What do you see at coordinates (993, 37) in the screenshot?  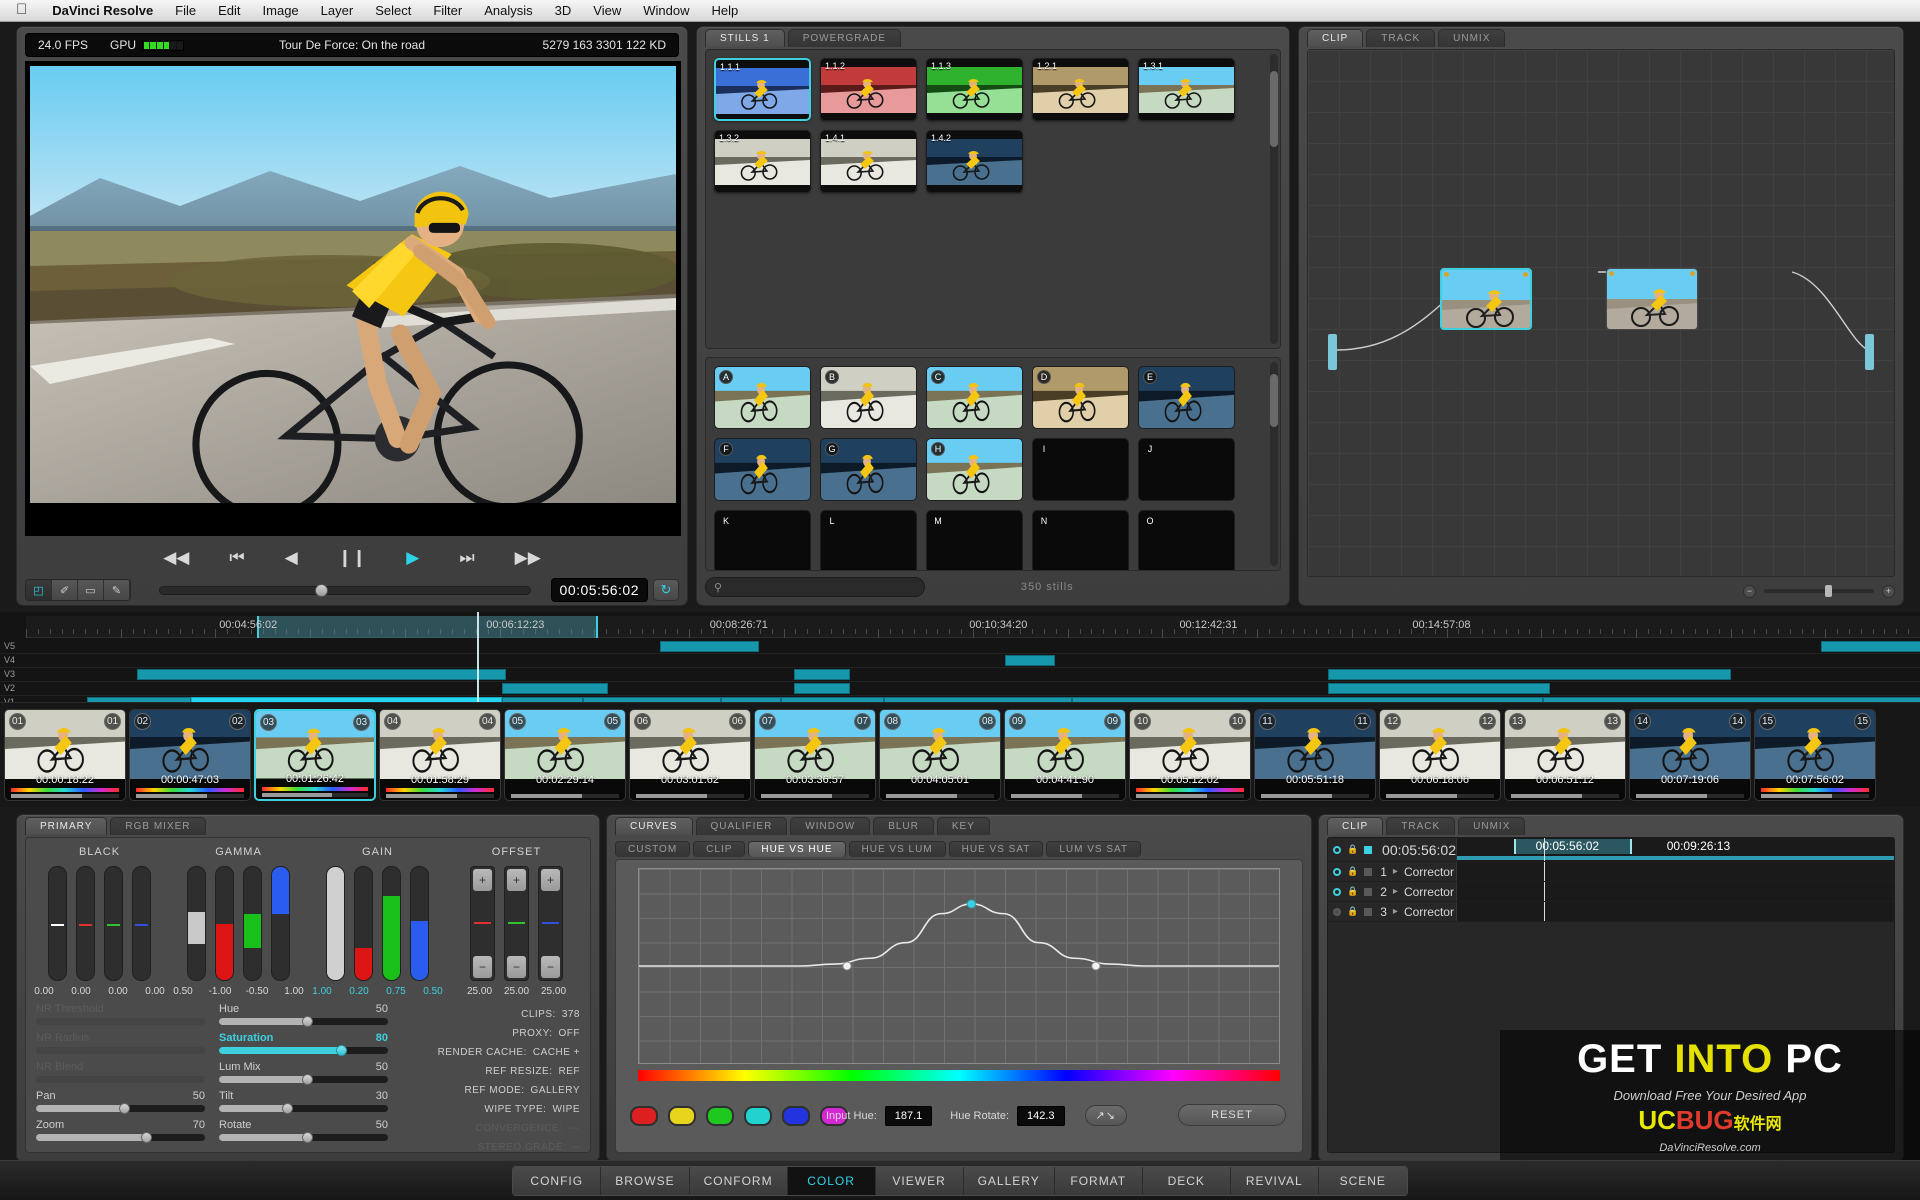 I see `gallery-tabstrip: STILLS 1 POWERGRADE` at bounding box center [993, 37].